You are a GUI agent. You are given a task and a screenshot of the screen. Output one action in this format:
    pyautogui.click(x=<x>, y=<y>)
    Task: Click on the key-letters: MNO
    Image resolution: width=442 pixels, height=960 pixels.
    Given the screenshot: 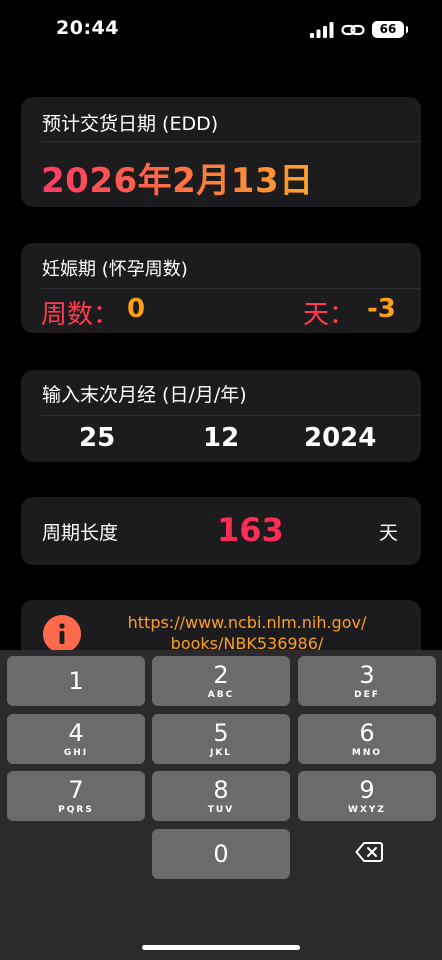 What is the action you would take?
    pyautogui.click(x=367, y=753)
    